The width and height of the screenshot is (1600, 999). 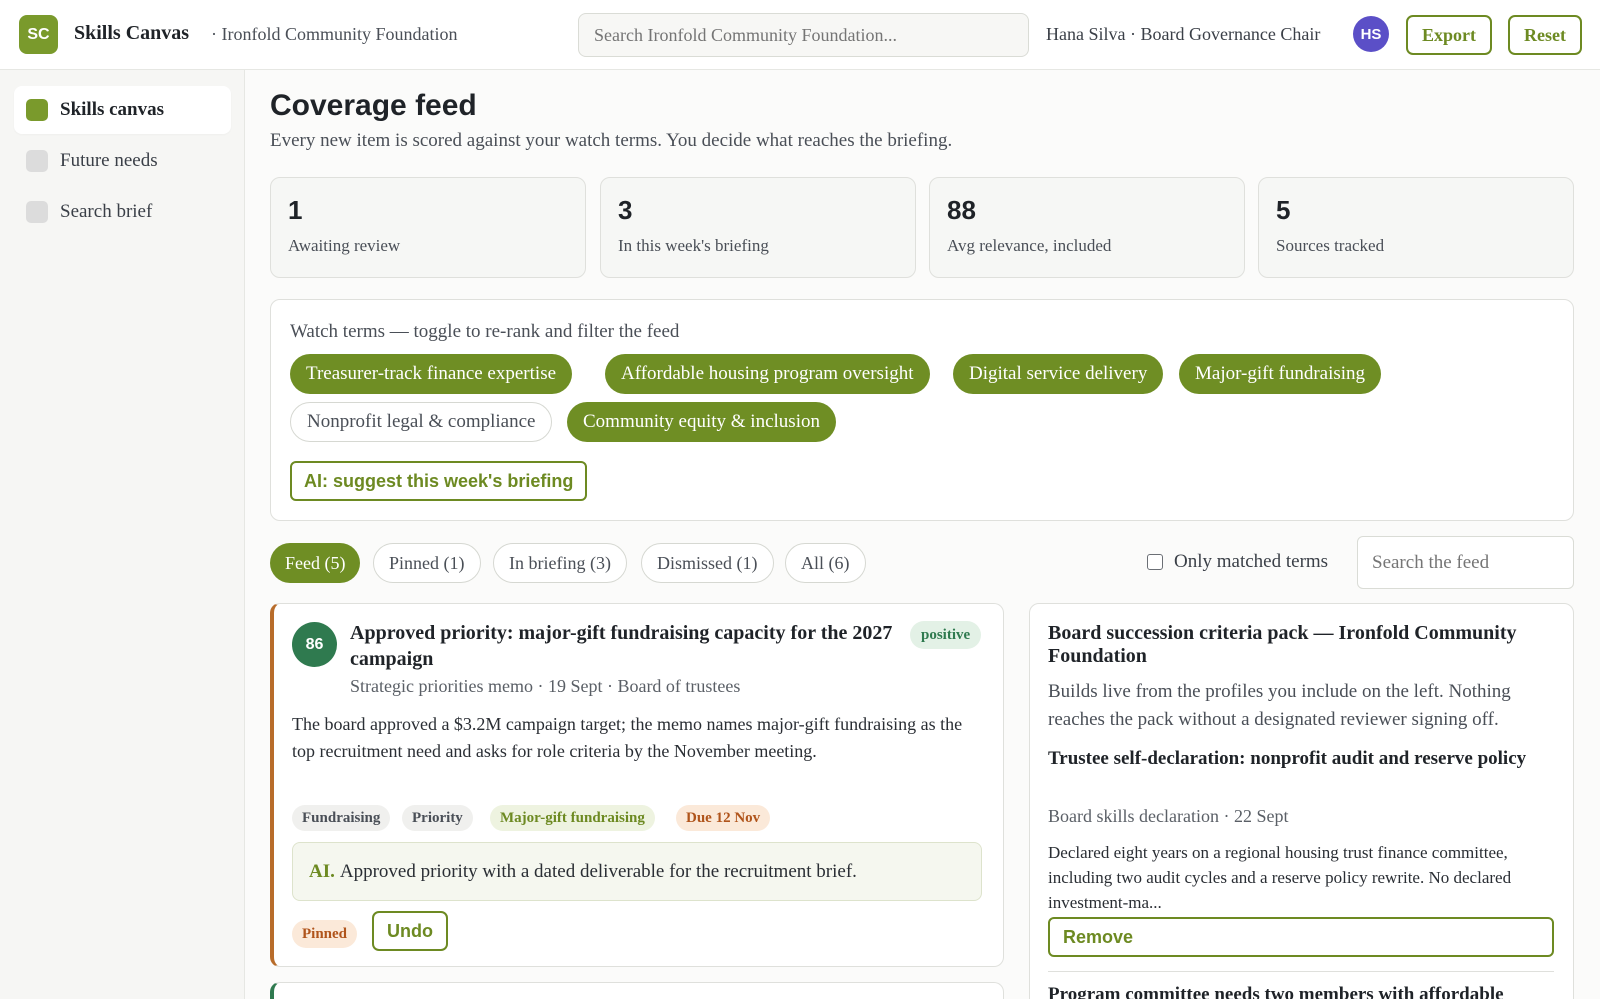 What do you see at coordinates (1416, 227) in the screenshot?
I see `stat-card-sources: 5 Sources tracked` at bounding box center [1416, 227].